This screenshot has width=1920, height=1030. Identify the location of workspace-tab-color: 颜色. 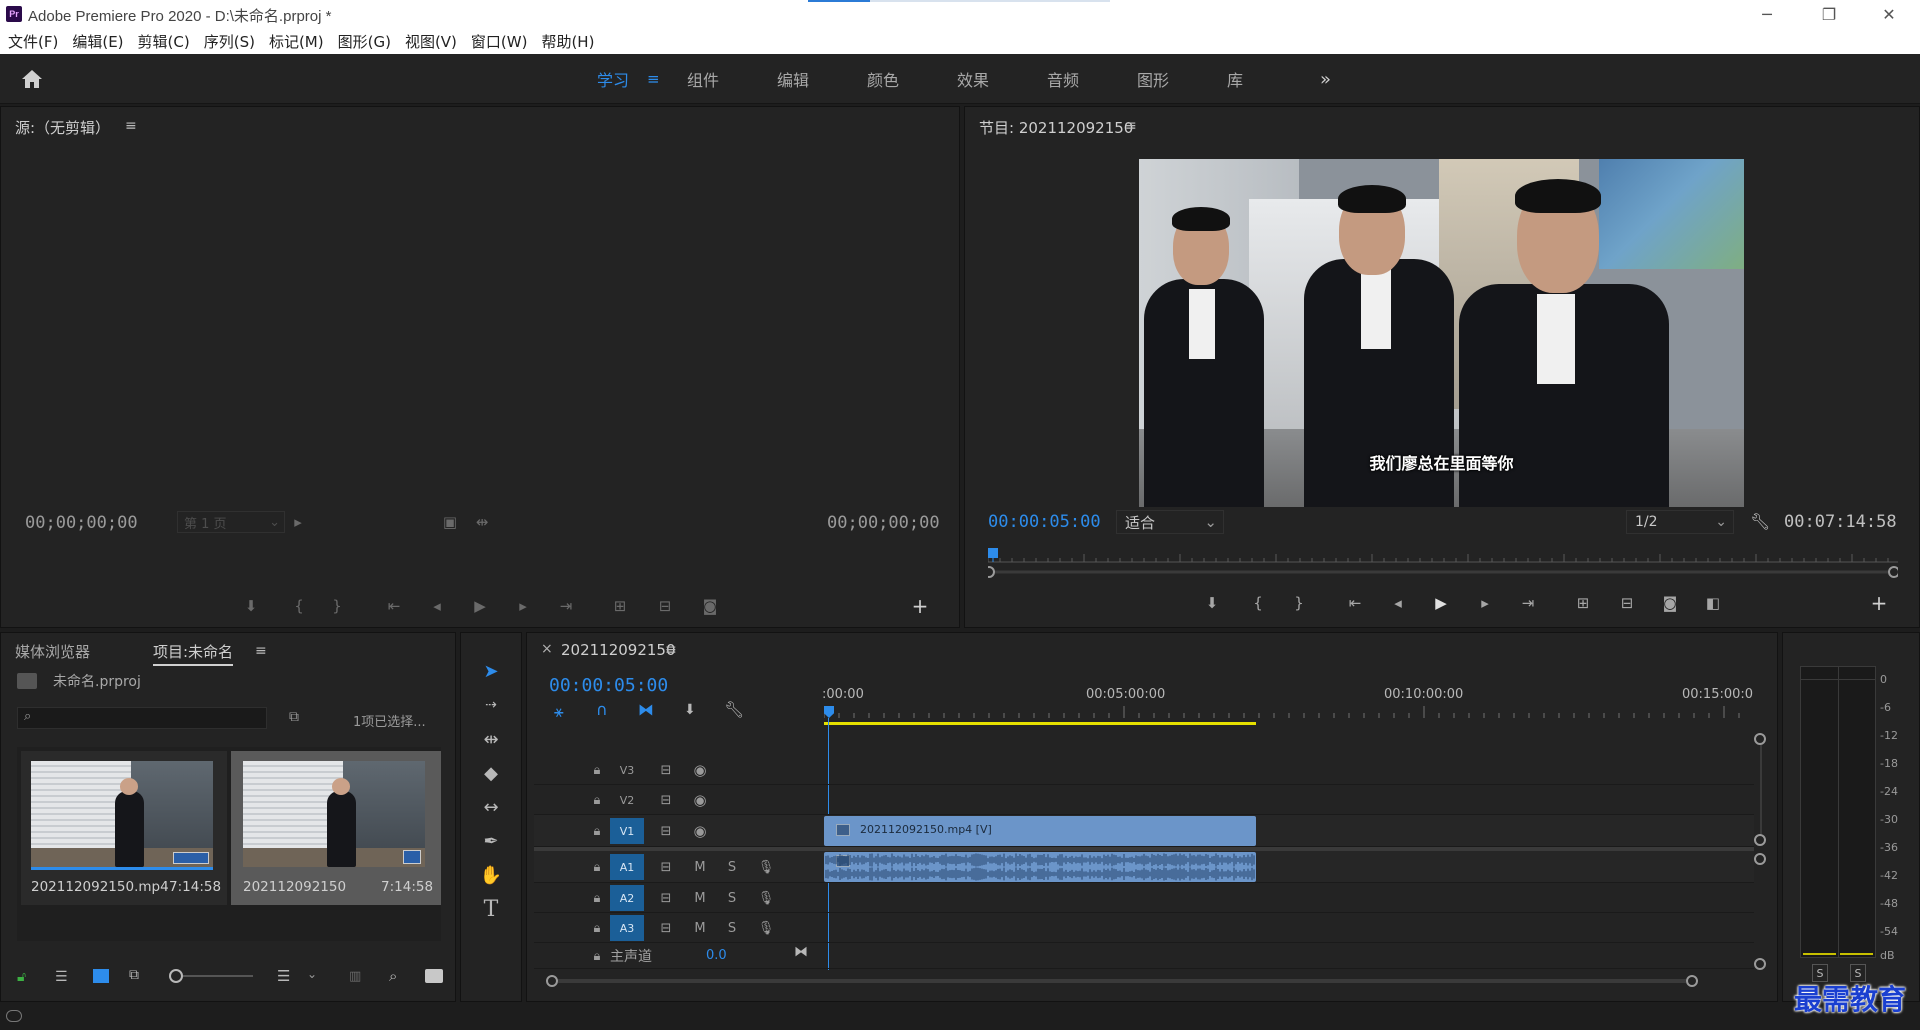
(883, 79).